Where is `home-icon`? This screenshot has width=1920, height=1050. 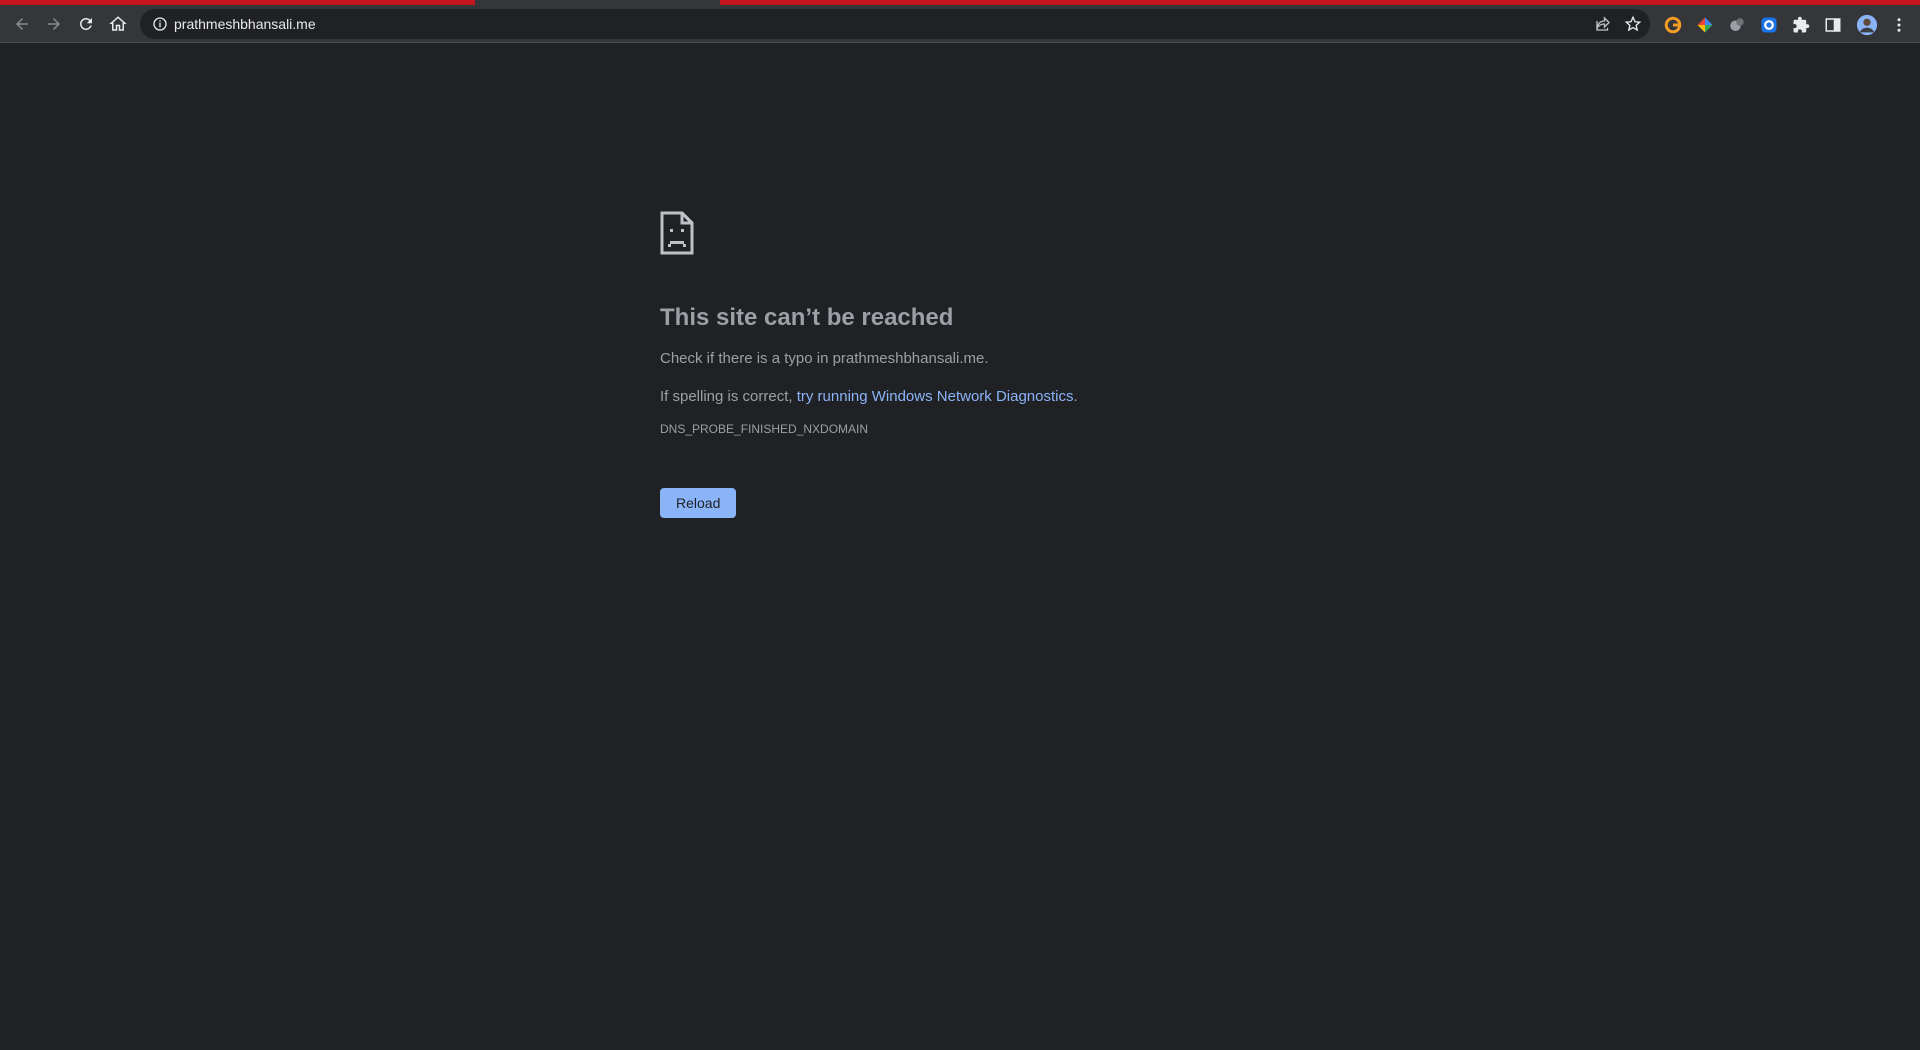 home-icon is located at coordinates (118, 23).